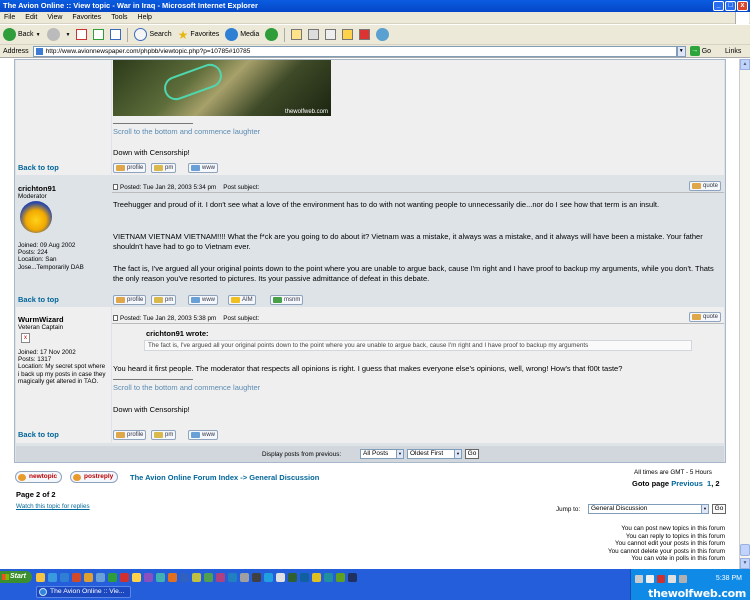  I want to click on minimize-button: _, so click(718, 6).